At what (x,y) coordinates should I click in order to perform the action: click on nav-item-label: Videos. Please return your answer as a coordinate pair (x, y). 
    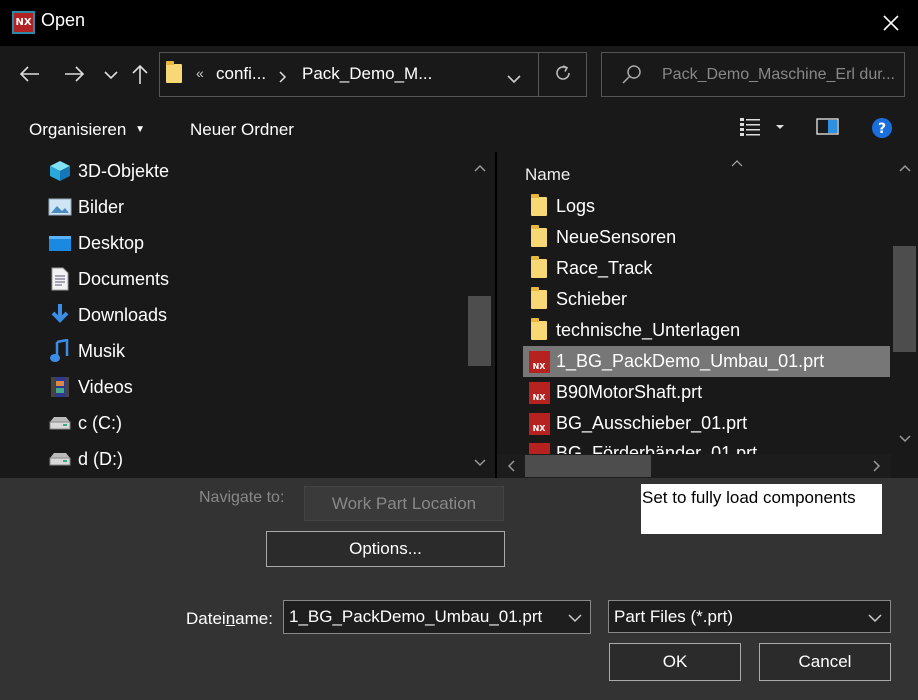
    Looking at the image, I should click on (105, 386).